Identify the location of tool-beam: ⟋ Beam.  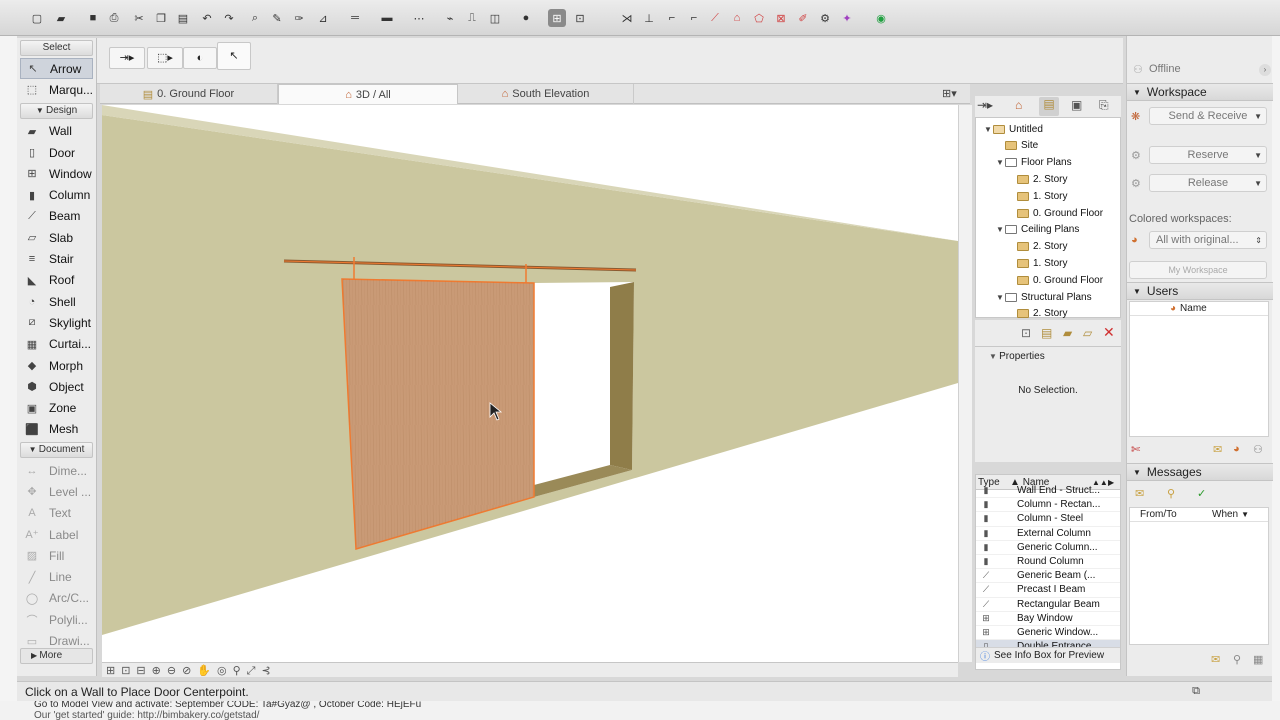
(56, 216).